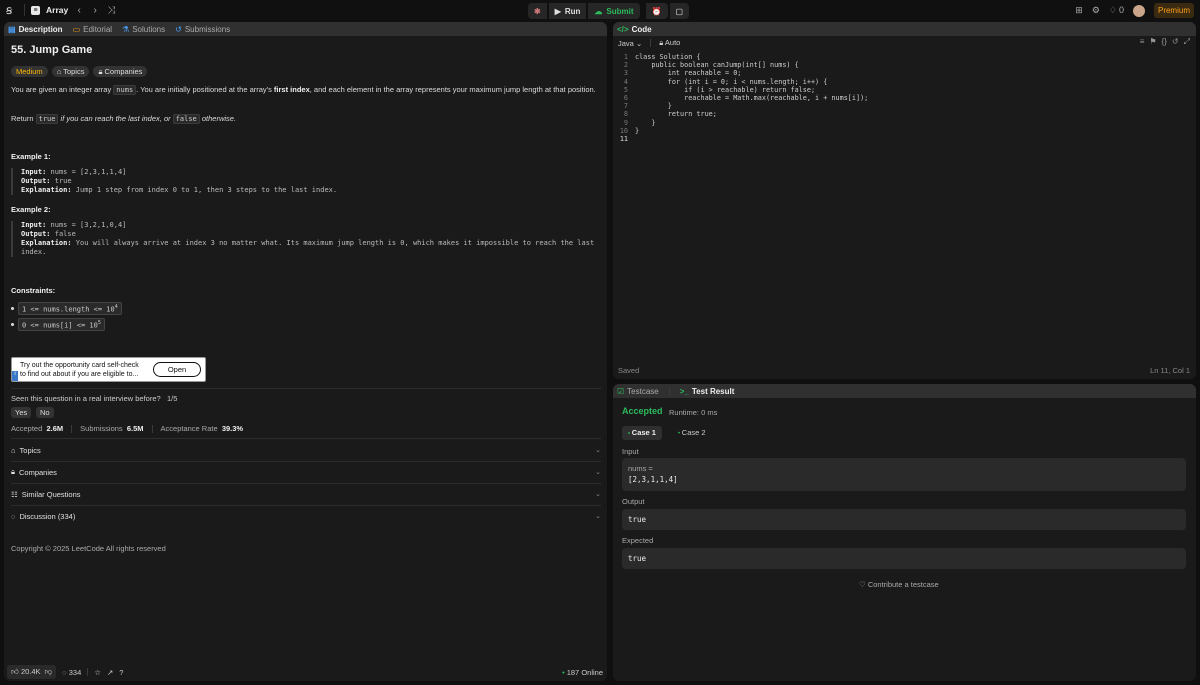  I want to click on checkbox-icon: ☑, so click(621, 391).